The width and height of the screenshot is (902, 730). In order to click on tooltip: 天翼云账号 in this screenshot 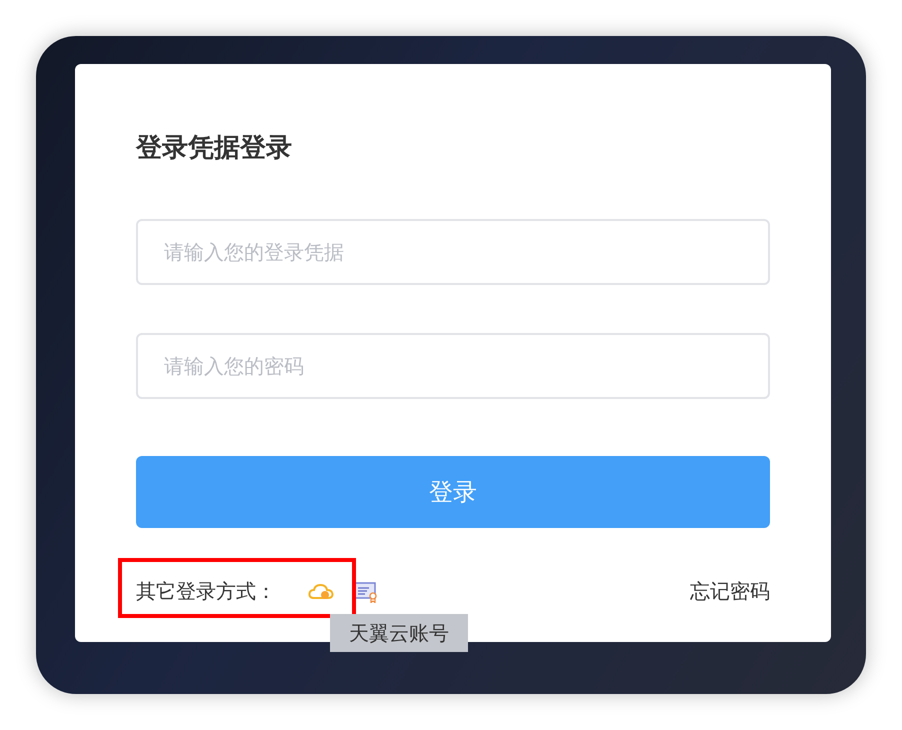, I will do `click(399, 633)`.